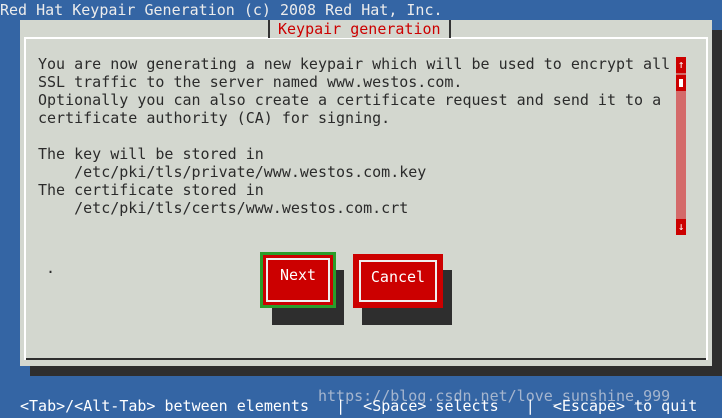 The image size is (722, 418). What do you see at coordinates (223, 208) in the screenshot?
I see `body-line: /etc/pki/tls/certs/www.westos.com.crt` at bounding box center [223, 208].